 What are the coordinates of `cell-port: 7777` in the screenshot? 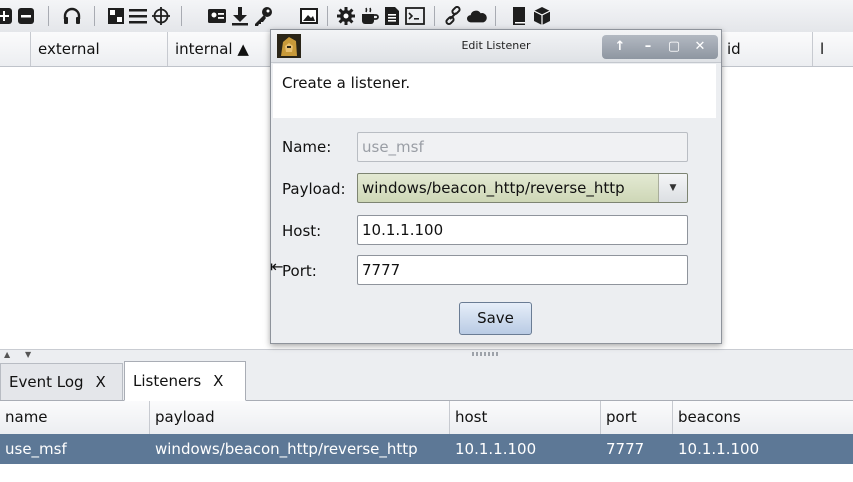 It's located at (625, 449).